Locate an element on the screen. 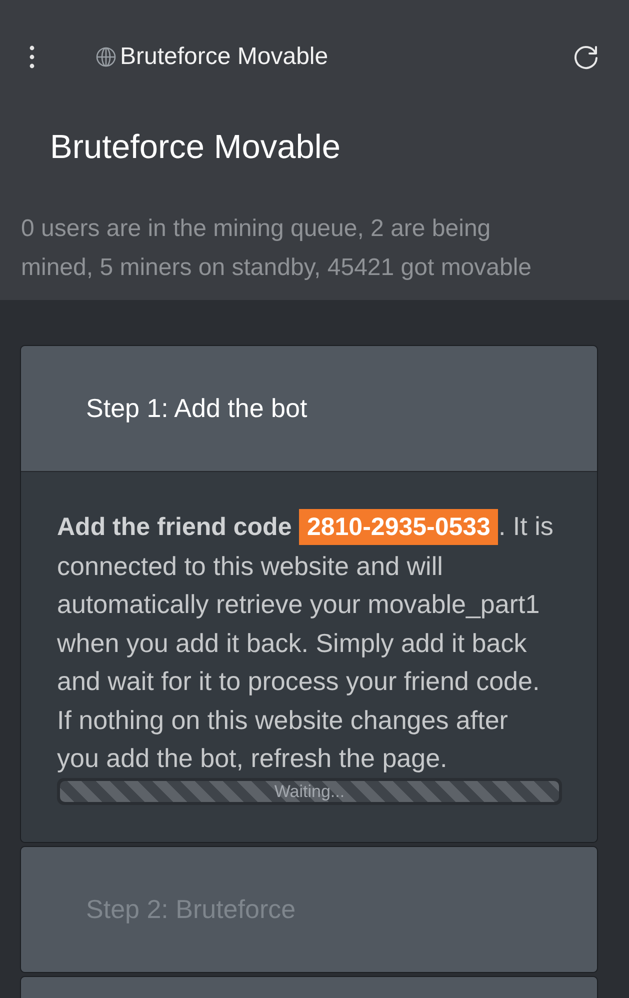  page-title: Bruteforce Movable is located at coordinates (224, 57).